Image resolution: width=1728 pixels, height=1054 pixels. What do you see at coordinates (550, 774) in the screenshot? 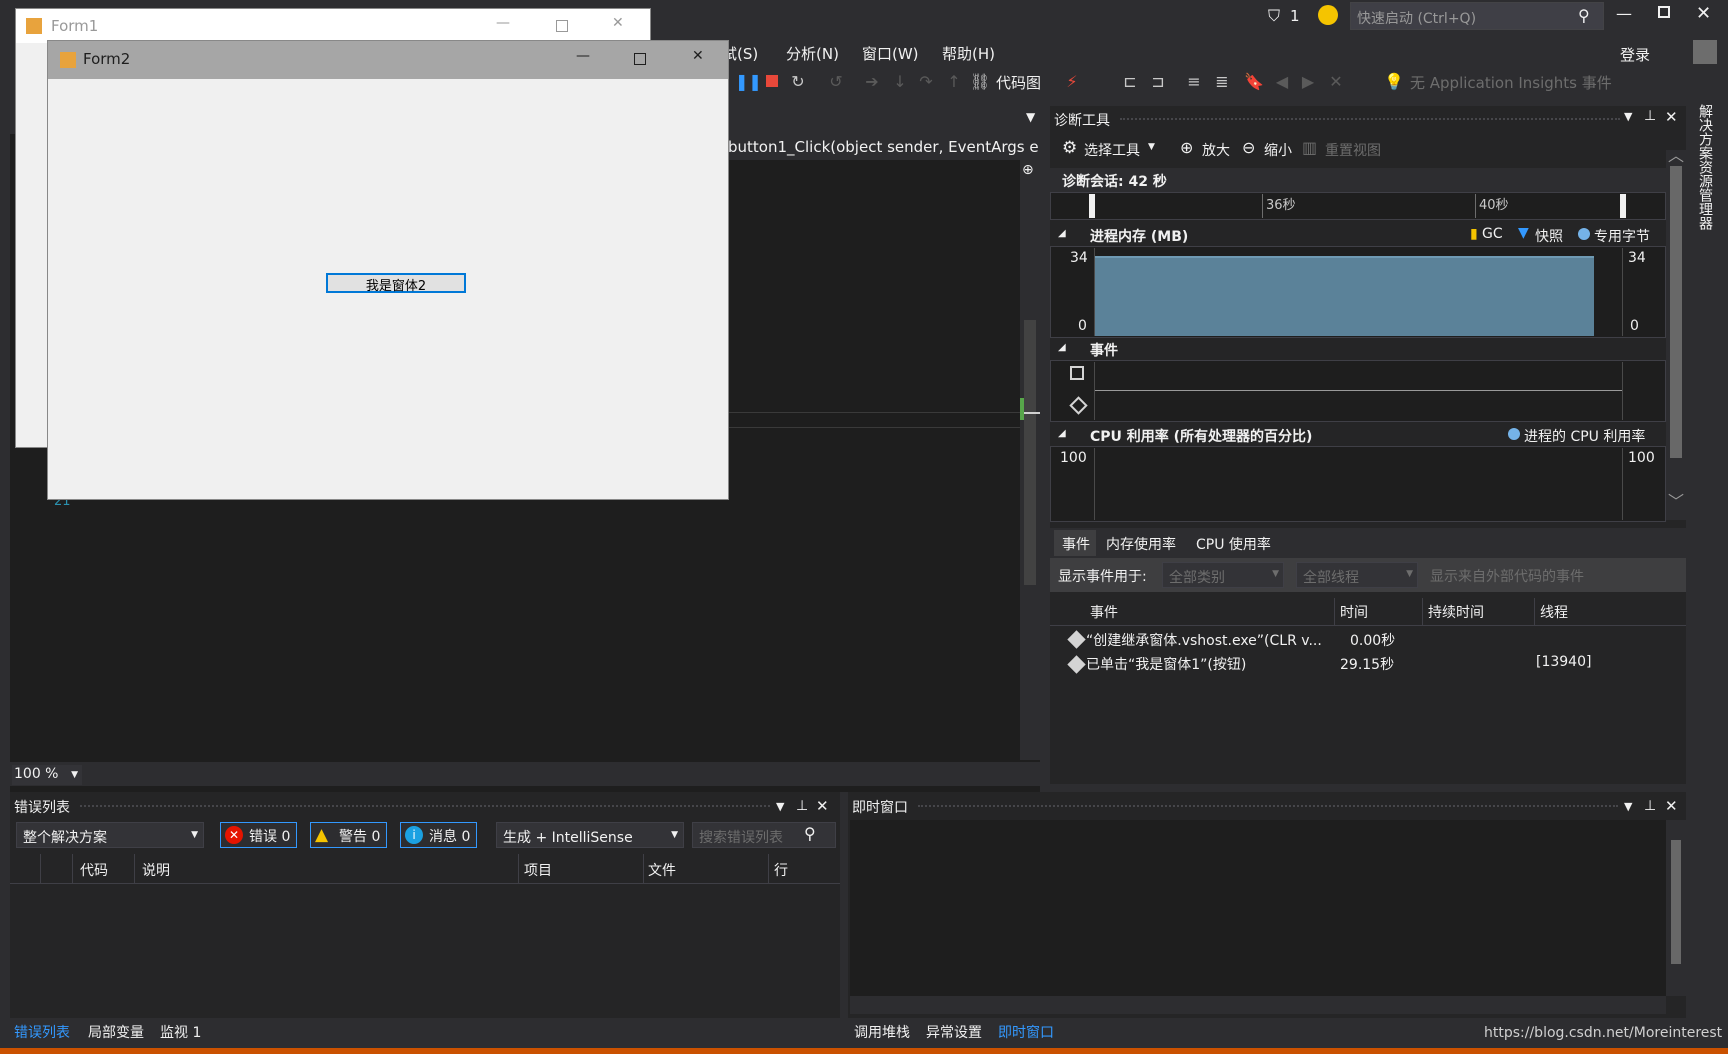
I see `editor-horizontal-scrollbar` at bounding box center [550, 774].